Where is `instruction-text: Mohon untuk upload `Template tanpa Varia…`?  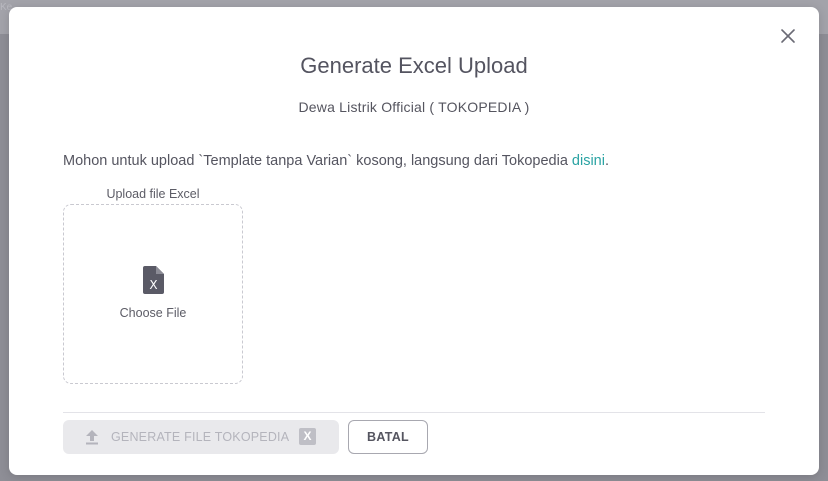
instruction-text: Mohon untuk upload `Template tanpa Varia… is located at coordinates (336, 161).